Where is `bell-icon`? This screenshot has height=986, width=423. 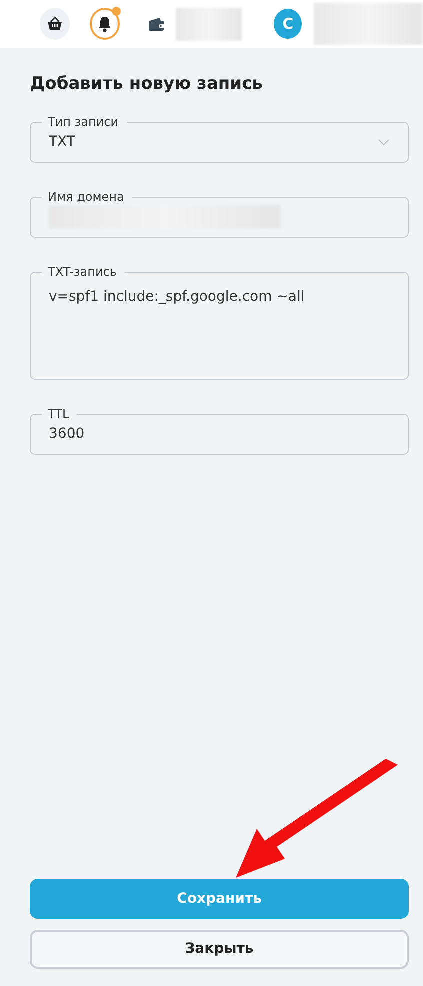
bell-icon is located at coordinates (105, 24).